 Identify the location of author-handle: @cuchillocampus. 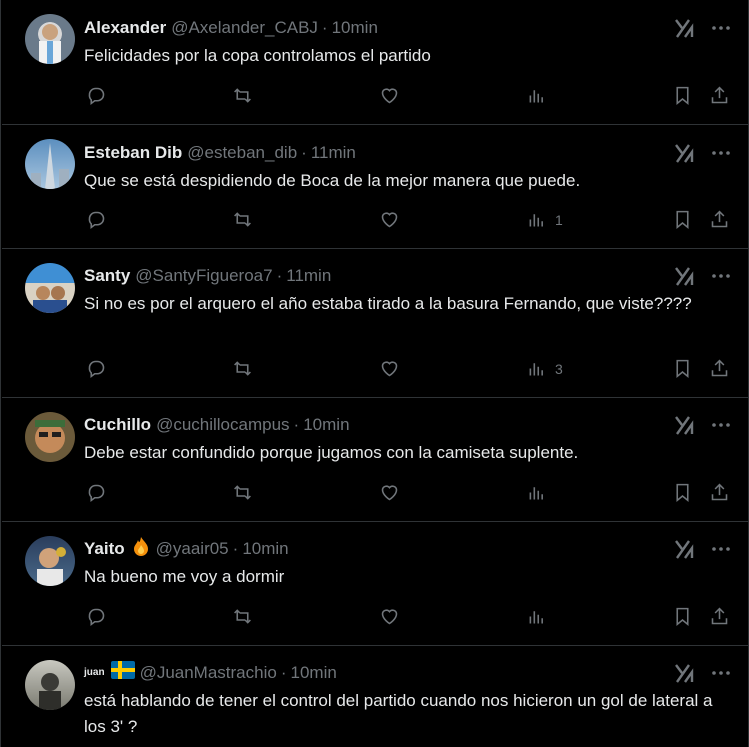
(222, 425).